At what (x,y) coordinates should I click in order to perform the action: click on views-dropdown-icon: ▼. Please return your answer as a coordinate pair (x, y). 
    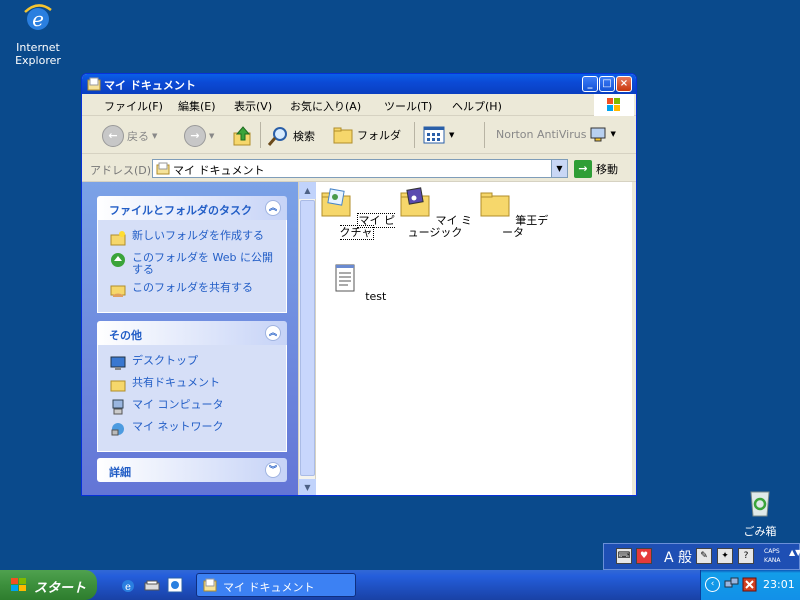
    Looking at the image, I should click on (452, 135).